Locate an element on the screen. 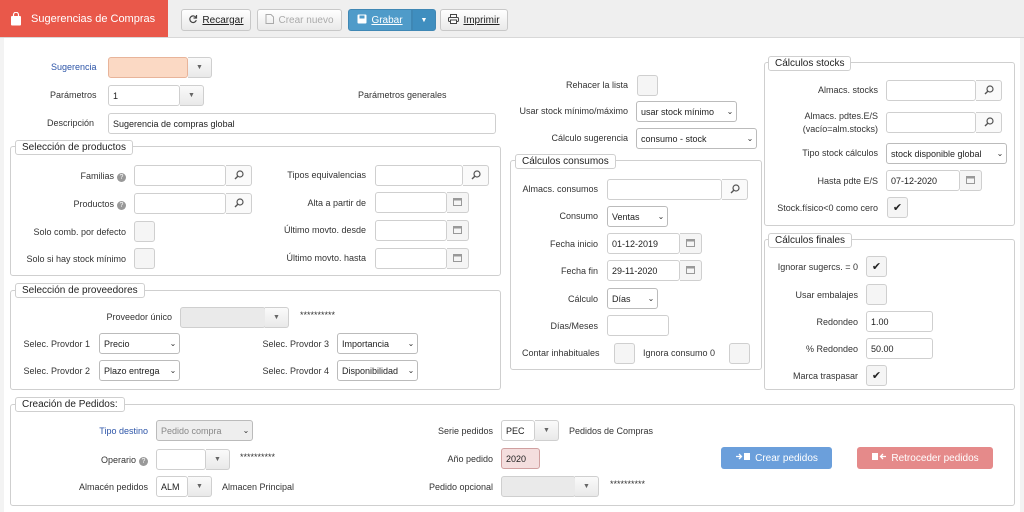 This screenshot has height=512, width=1024. ult-desde-calendar-button is located at coordinates (458, 230).